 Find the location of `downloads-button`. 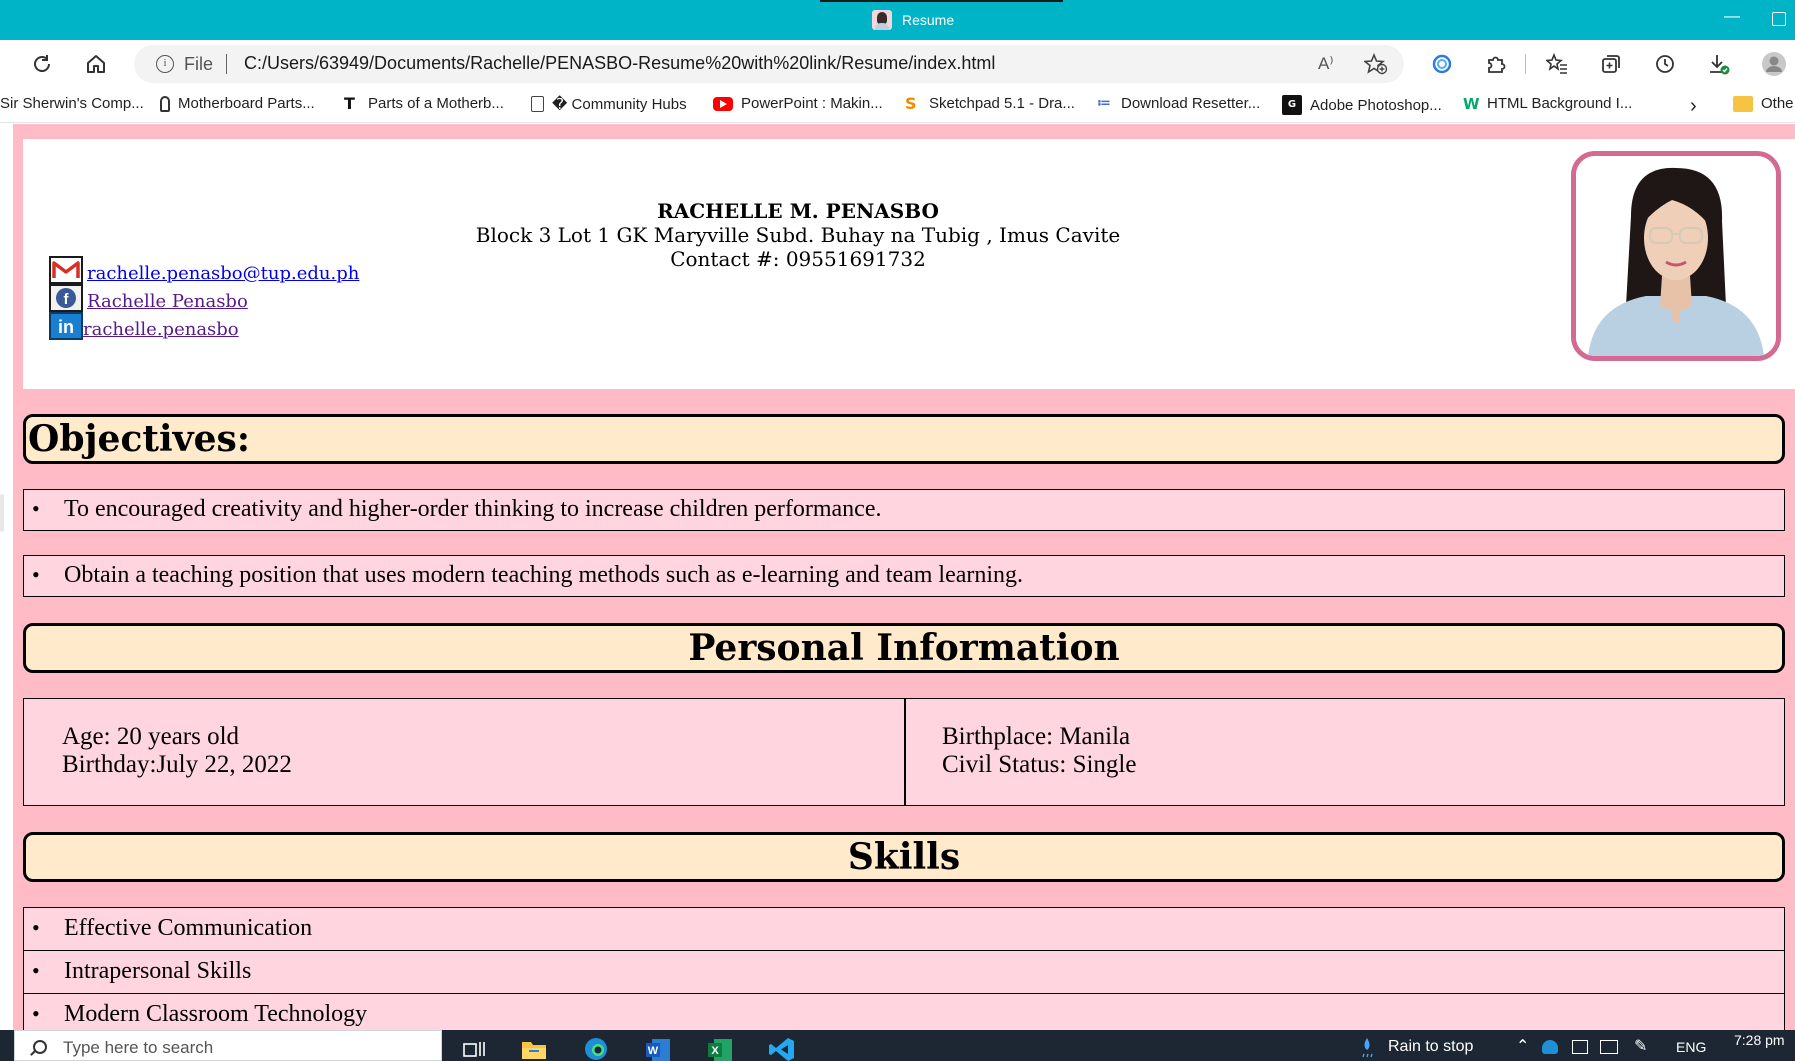

downloads-button is located at coordinates (1719, 64).